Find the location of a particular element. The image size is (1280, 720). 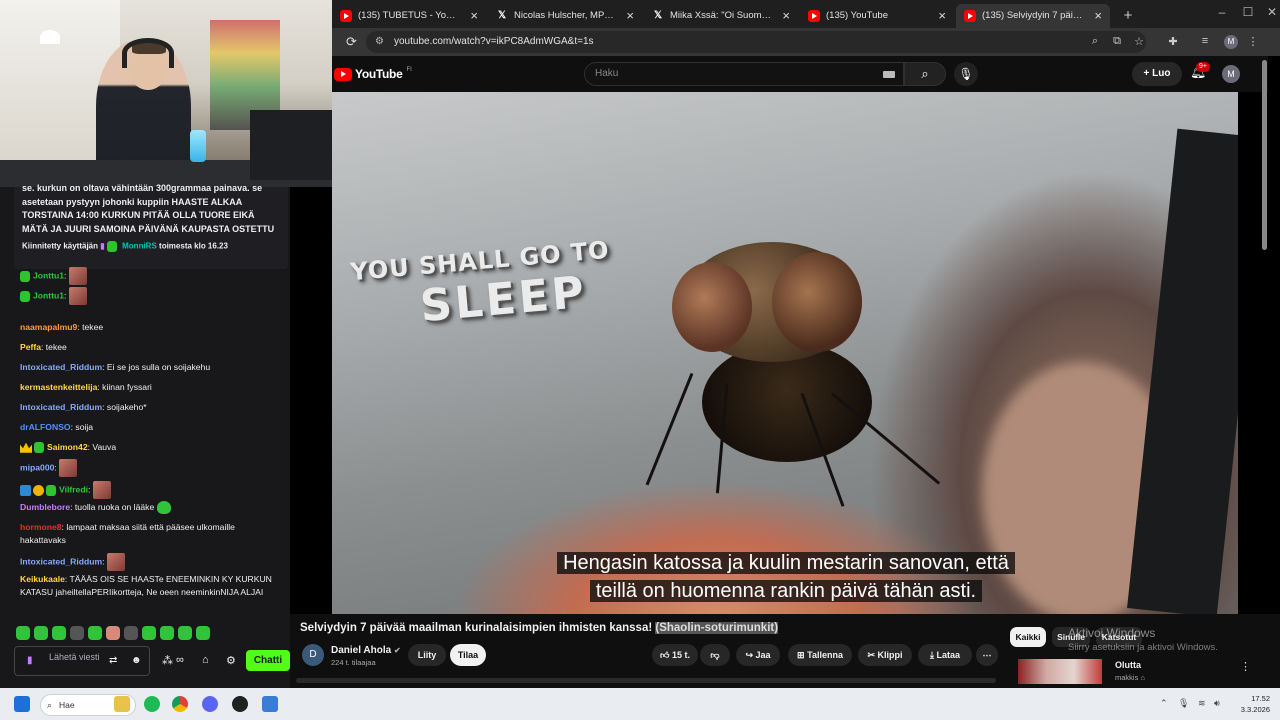

browser-tab: 𝕏 Nicolas Hulscher, MPH Xssä: "I × is located at coordinates (565, 16).